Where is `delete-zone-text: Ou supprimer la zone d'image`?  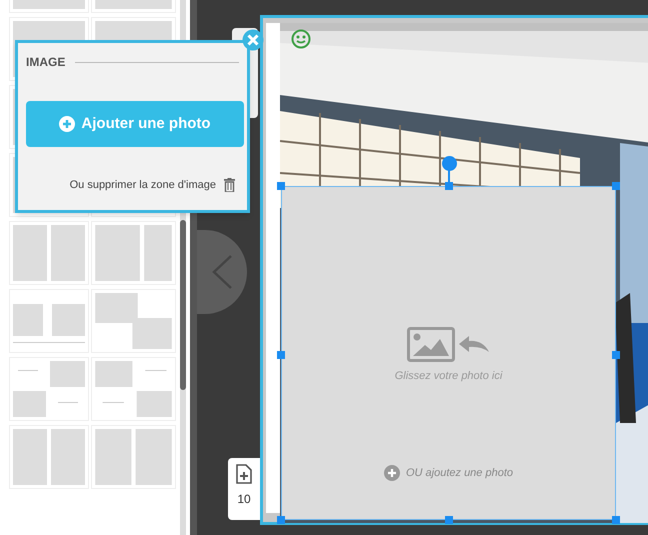 delete-zone-text: Ou supprimer la zone d'image is located at coordinates (143, 185).